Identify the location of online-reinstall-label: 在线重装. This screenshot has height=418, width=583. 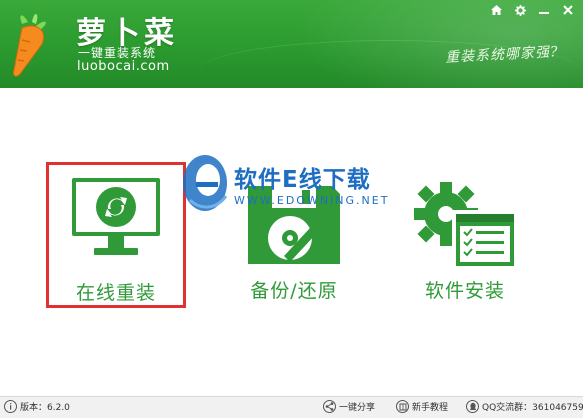
(115, 293).